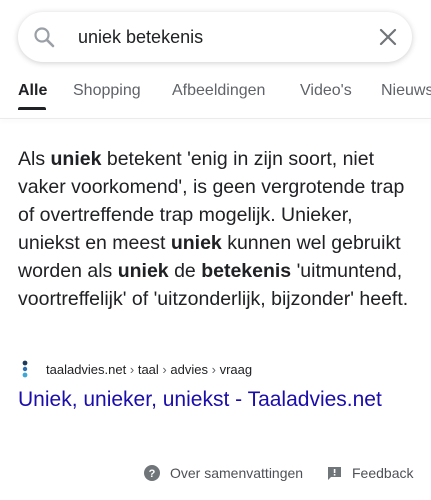 This screenshot has width=431, height=500. Describe the element at coordinates (189, 369) in the screenshot. I see `breadcrumb-item: advies` at that location.